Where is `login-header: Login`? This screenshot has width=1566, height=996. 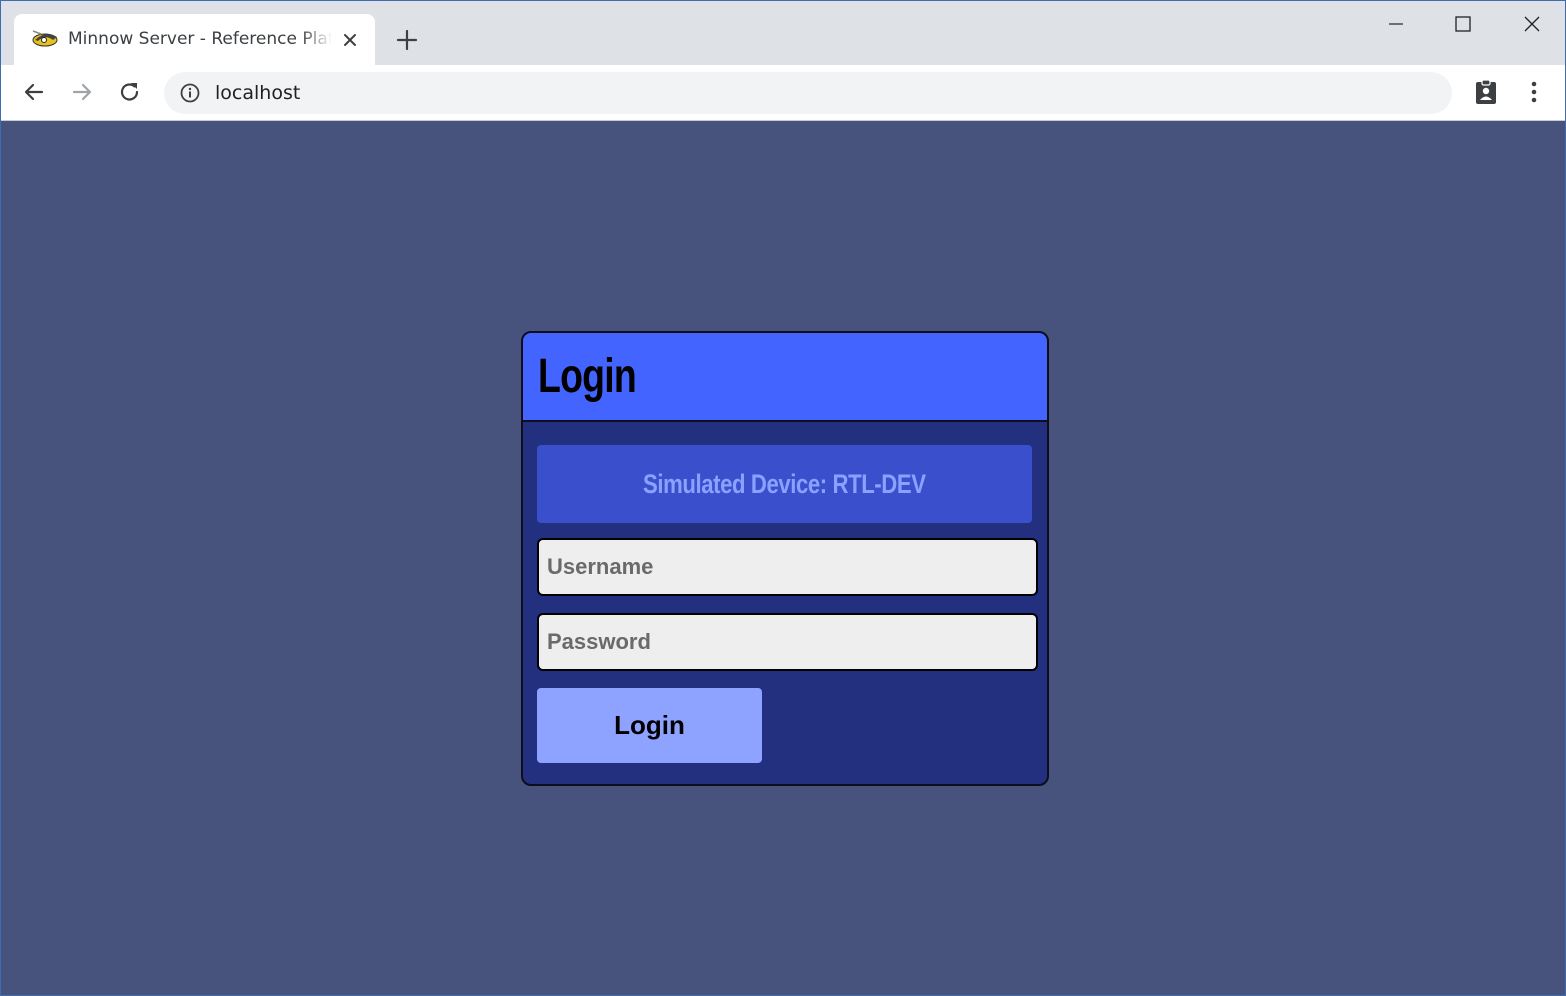
login-header: Login is located at coordinates (785, 377).